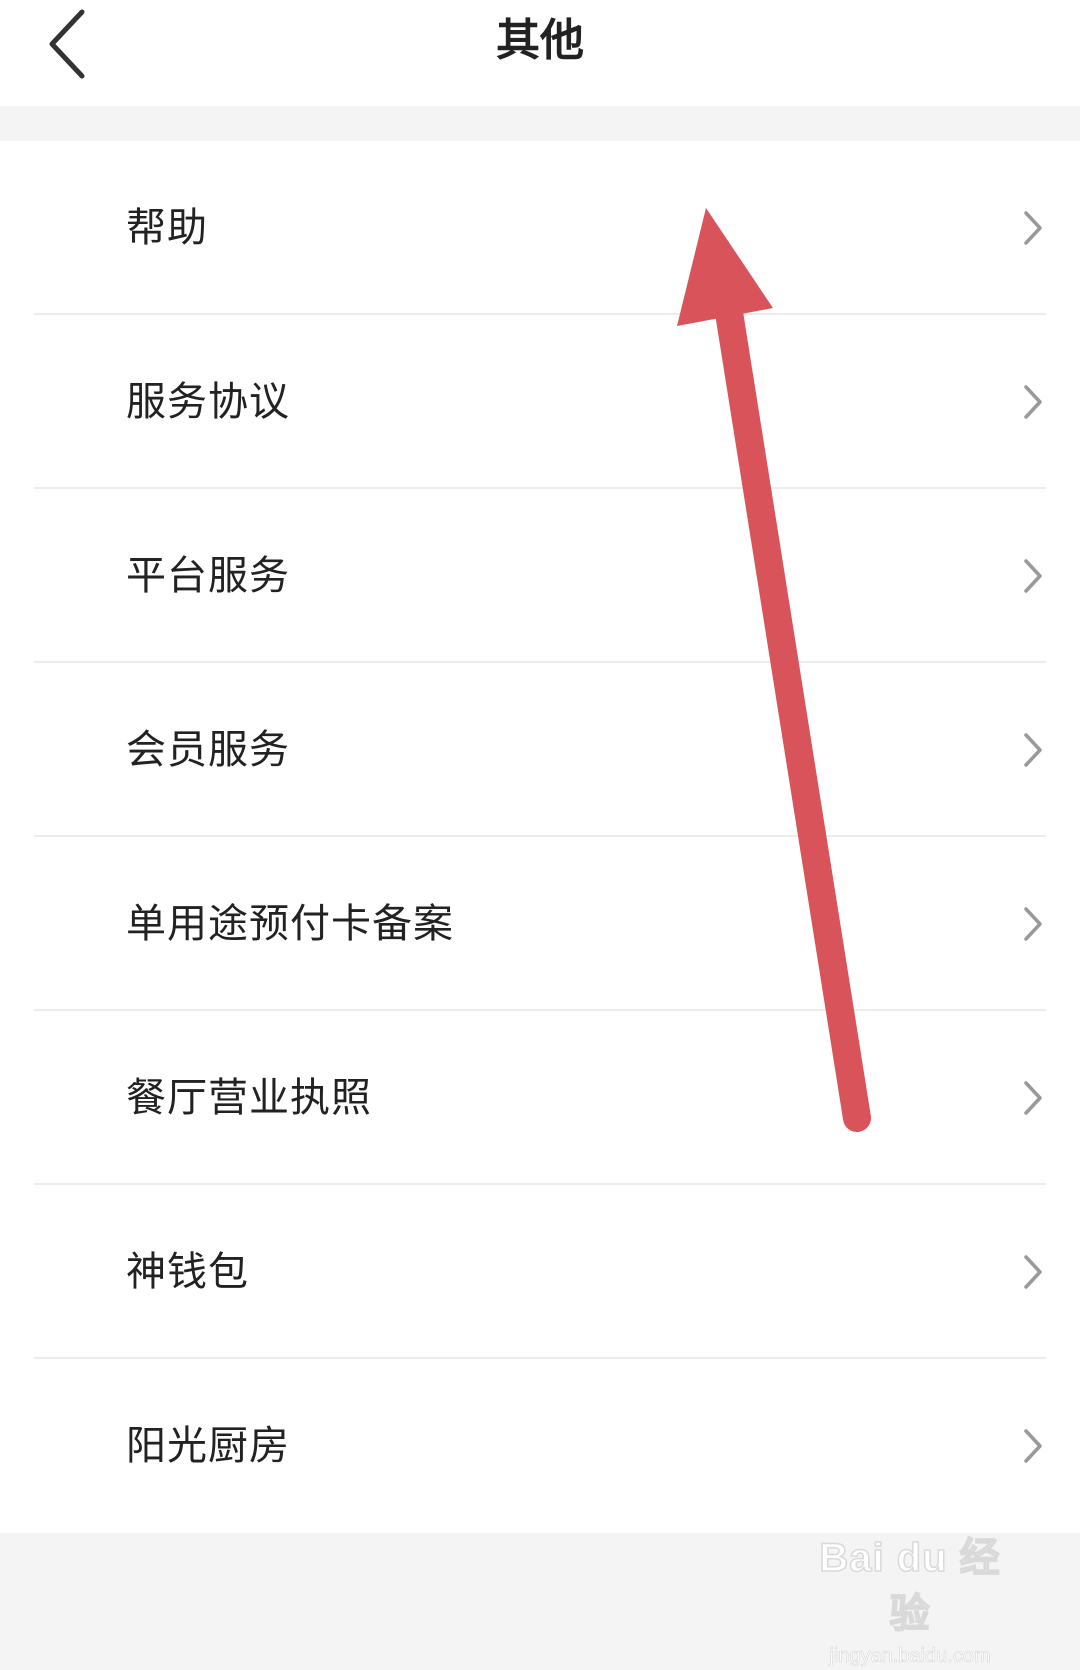 The width and height of the screenshot is (1080, 1670). I want to click on app-header: 其他, so click(540, 53).